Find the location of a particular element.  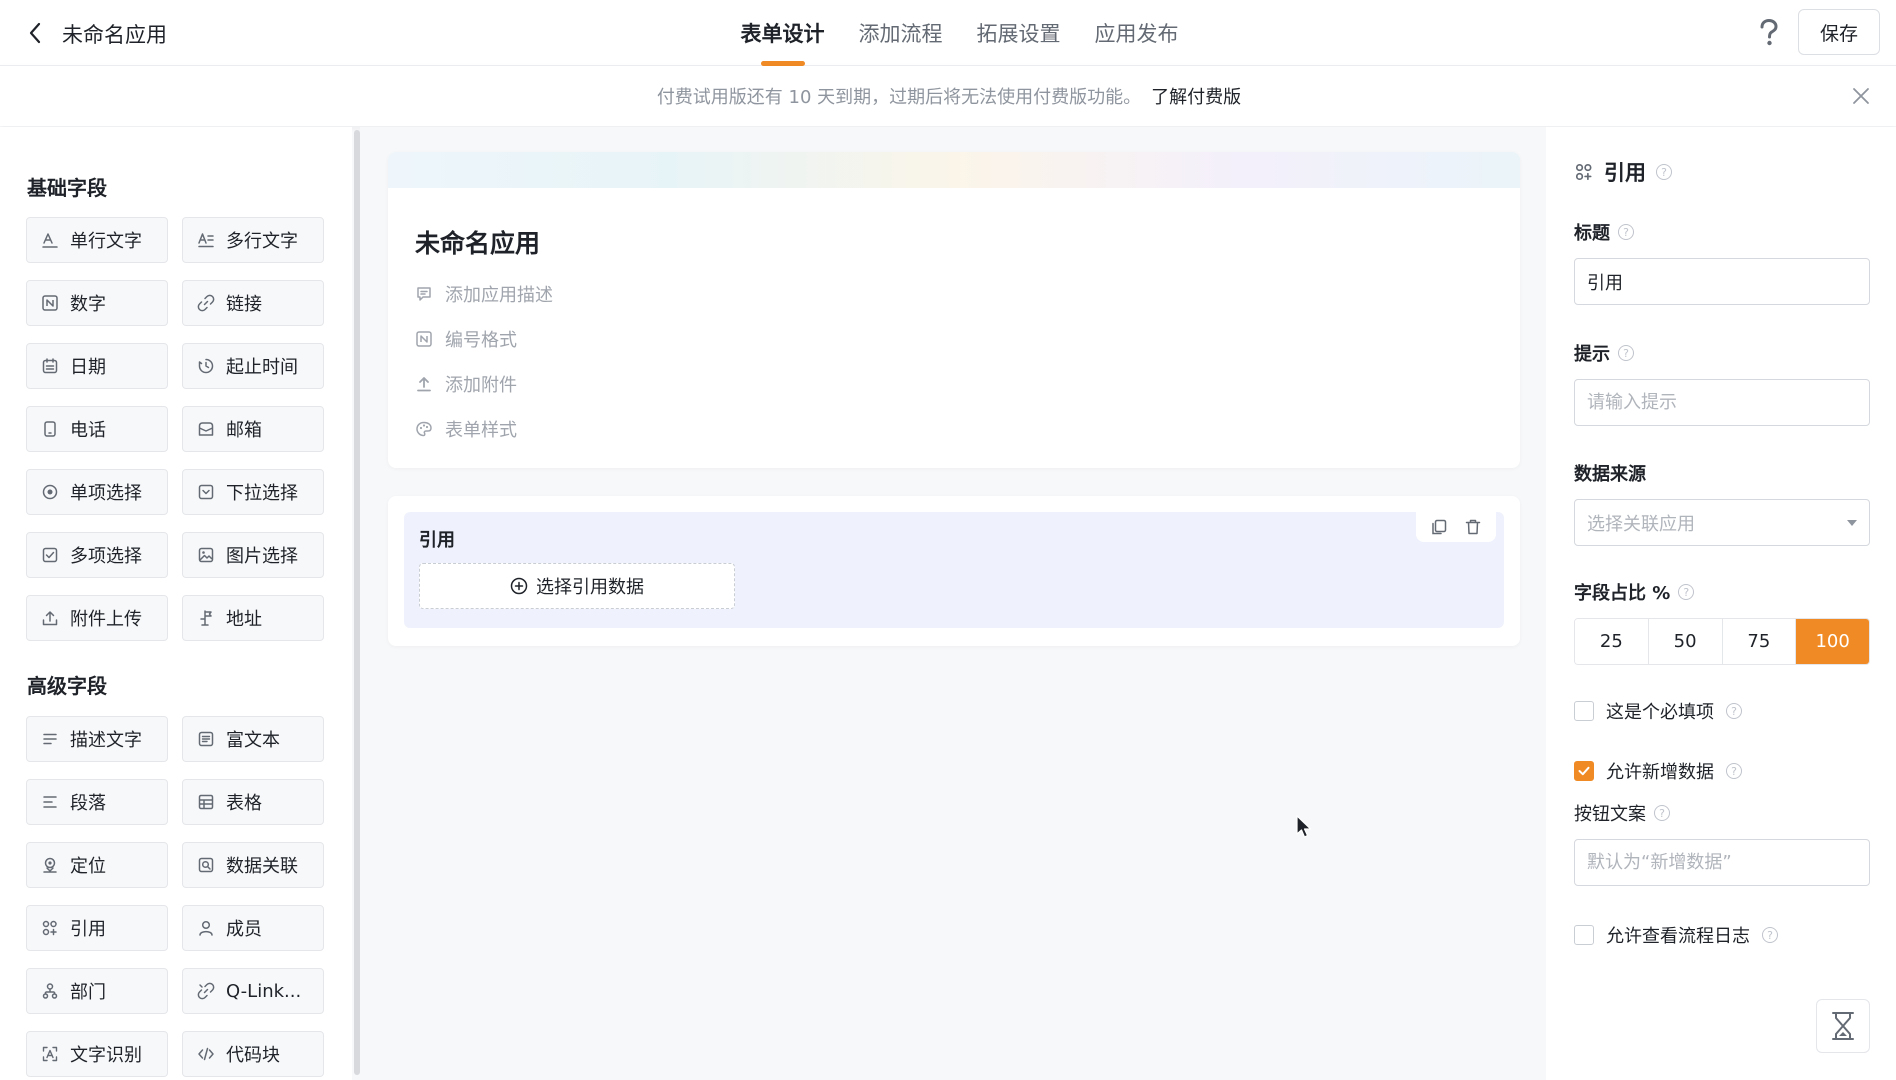

hourglass-icon is located at coordinates (1843, 1026).